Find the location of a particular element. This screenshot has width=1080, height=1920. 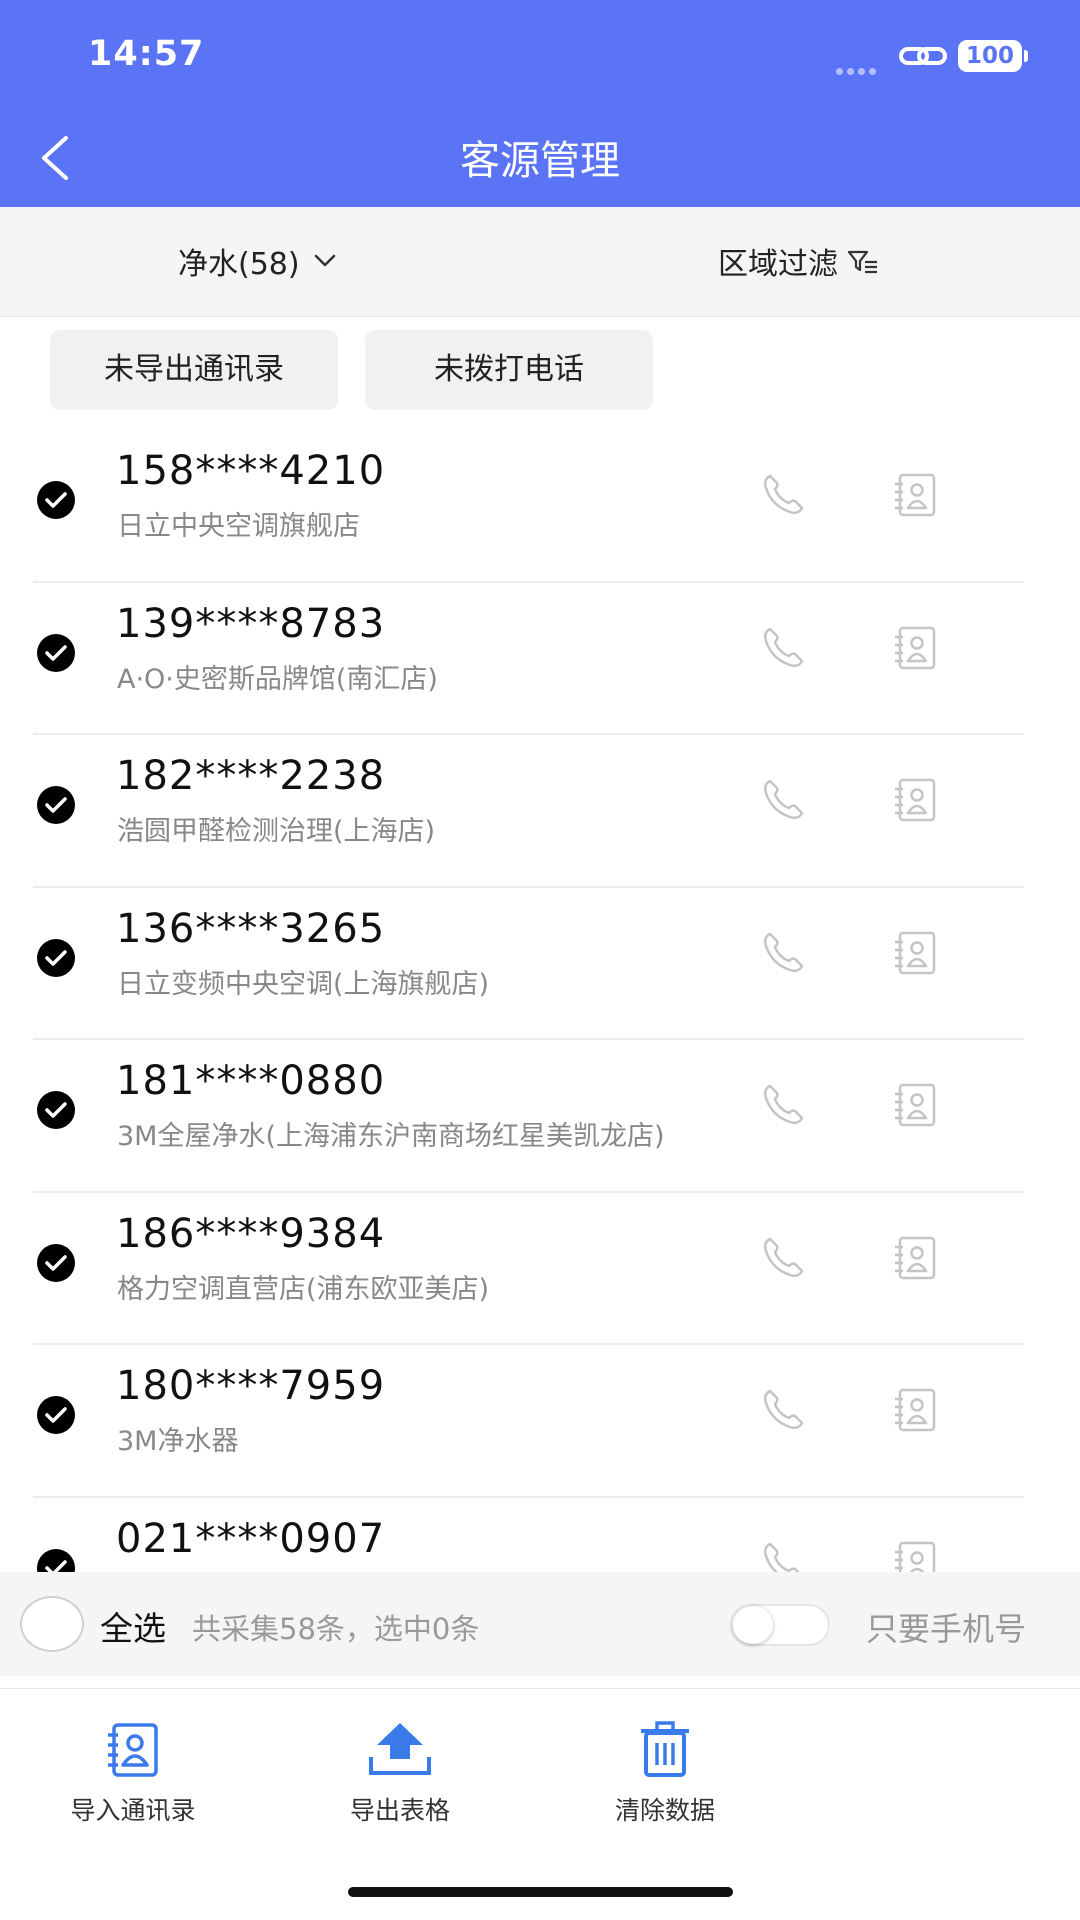

store-name: A·O·史密斯品牌馆(南汇店) is located at coordinates (277, 679).